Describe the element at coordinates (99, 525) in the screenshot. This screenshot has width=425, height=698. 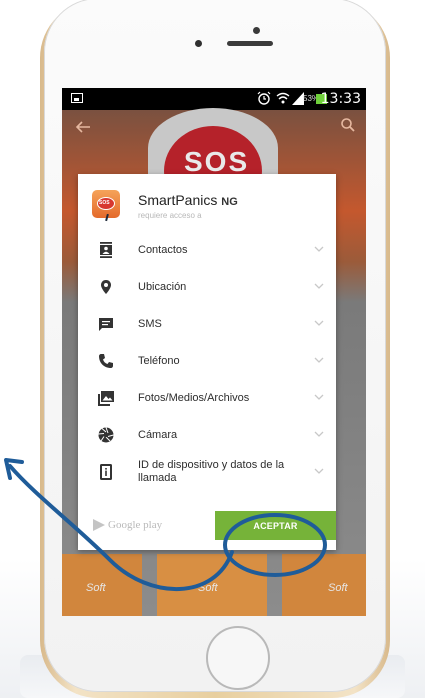
I see `google-play-icon` at that location.